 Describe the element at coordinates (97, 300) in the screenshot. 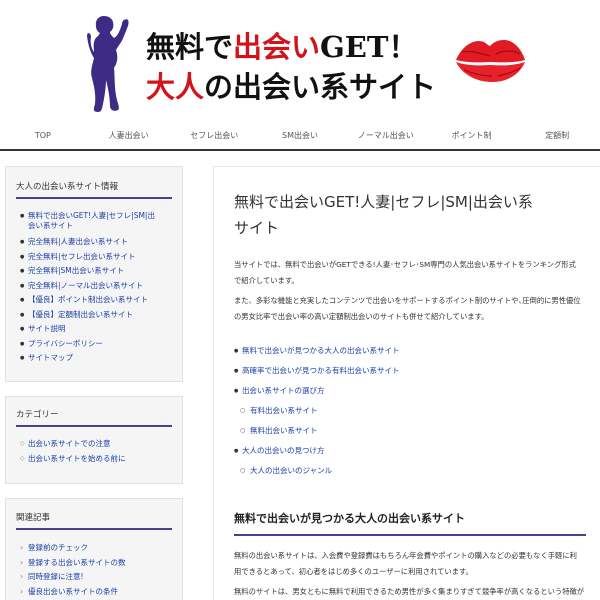

I see `sidebar-item: 【優良】ポイント制出会い系サイト` at that location.